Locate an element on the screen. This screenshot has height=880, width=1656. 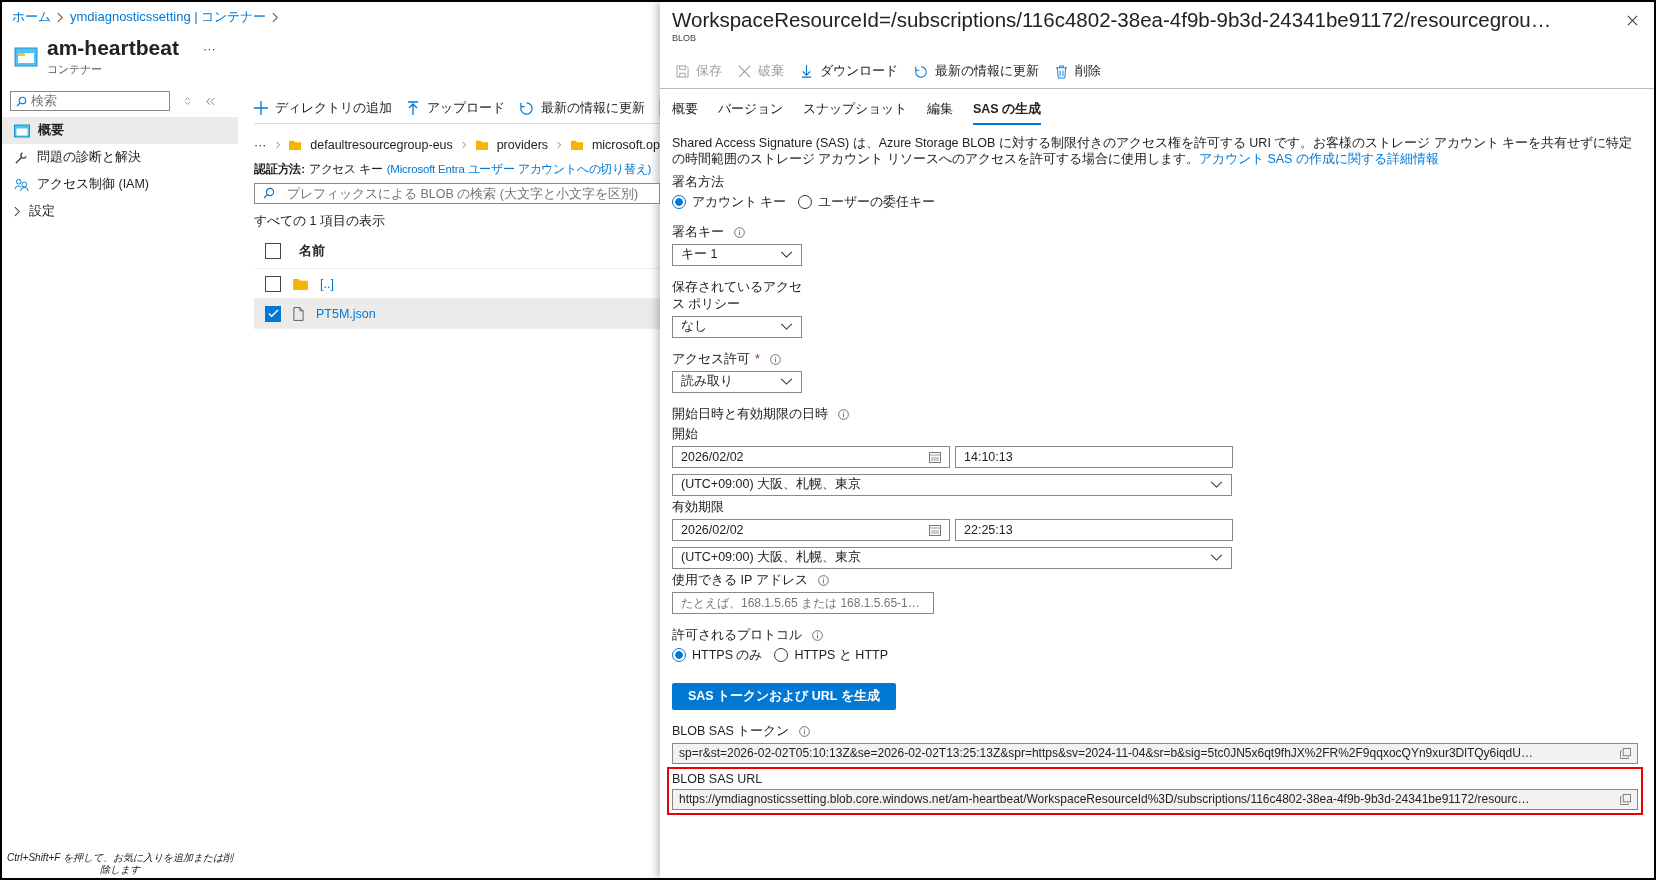
dropdown: なし is located at coordinates (737, 326).